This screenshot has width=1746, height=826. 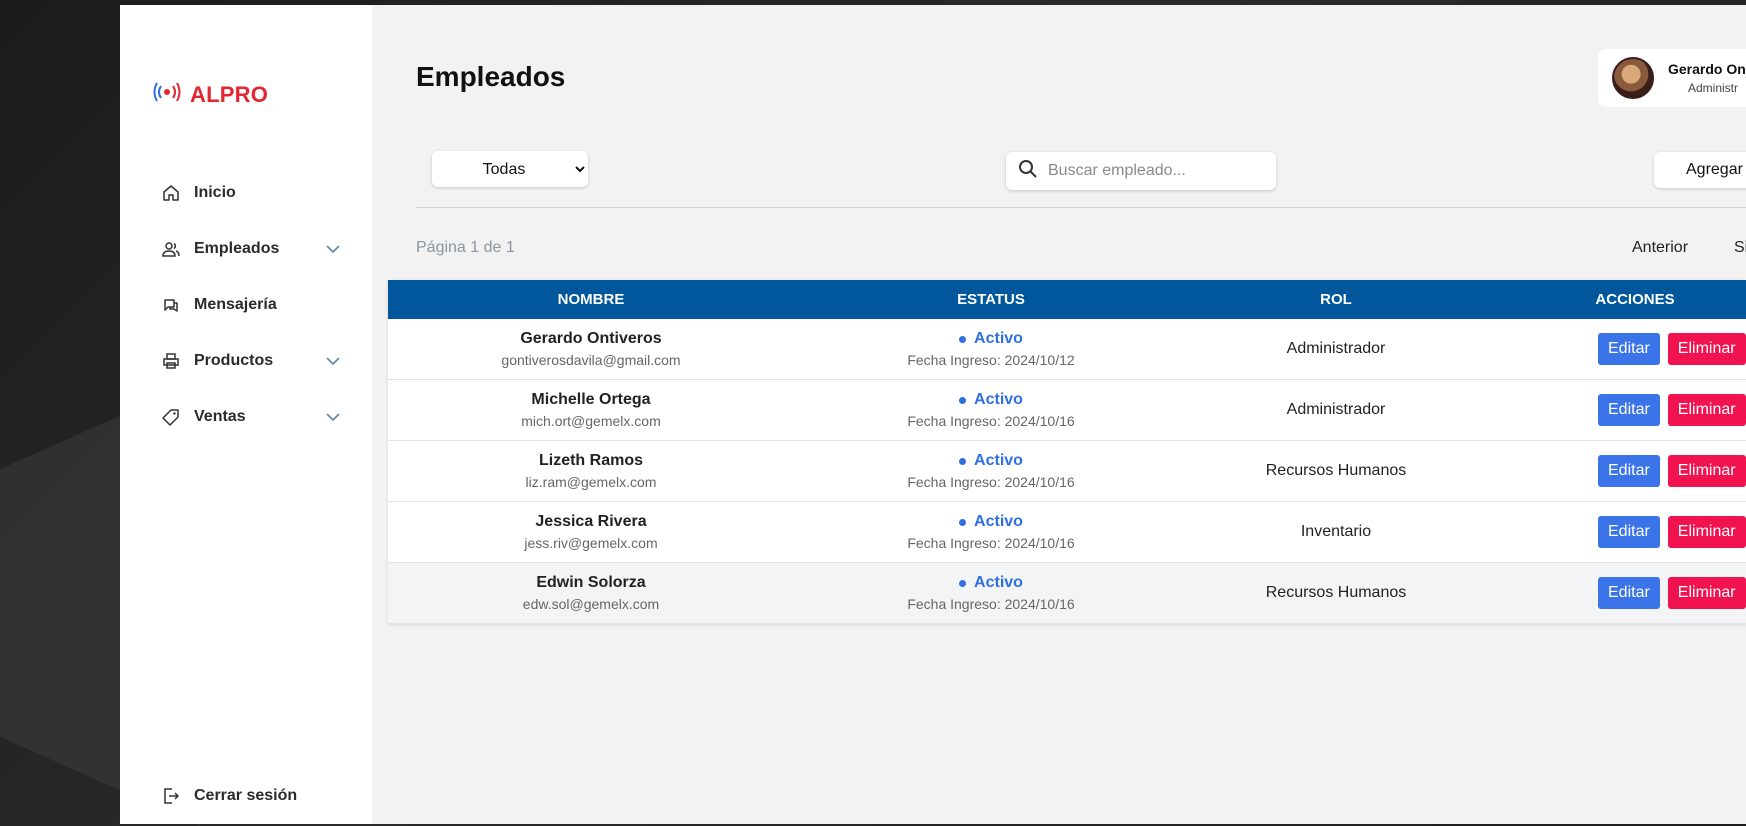 I want to click on sidebar-item-mensajeria: Mensajería, so click(x=246, y=305).